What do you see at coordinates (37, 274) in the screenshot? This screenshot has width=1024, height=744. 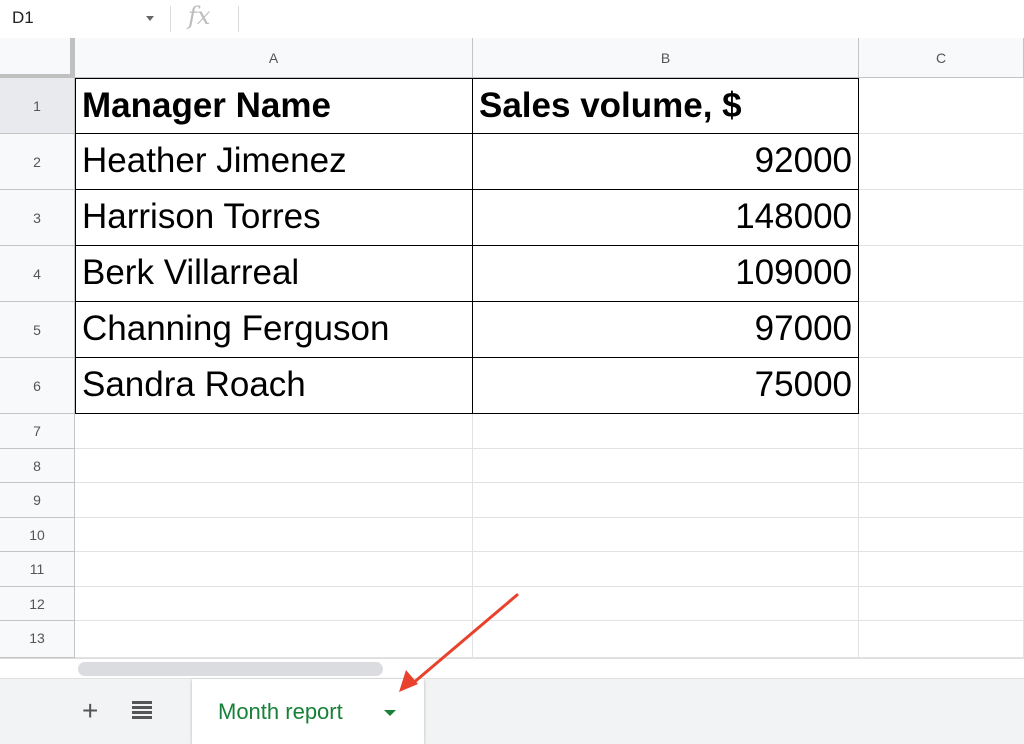 I see `row-header-4: 4` at bounding box center [37, 274].